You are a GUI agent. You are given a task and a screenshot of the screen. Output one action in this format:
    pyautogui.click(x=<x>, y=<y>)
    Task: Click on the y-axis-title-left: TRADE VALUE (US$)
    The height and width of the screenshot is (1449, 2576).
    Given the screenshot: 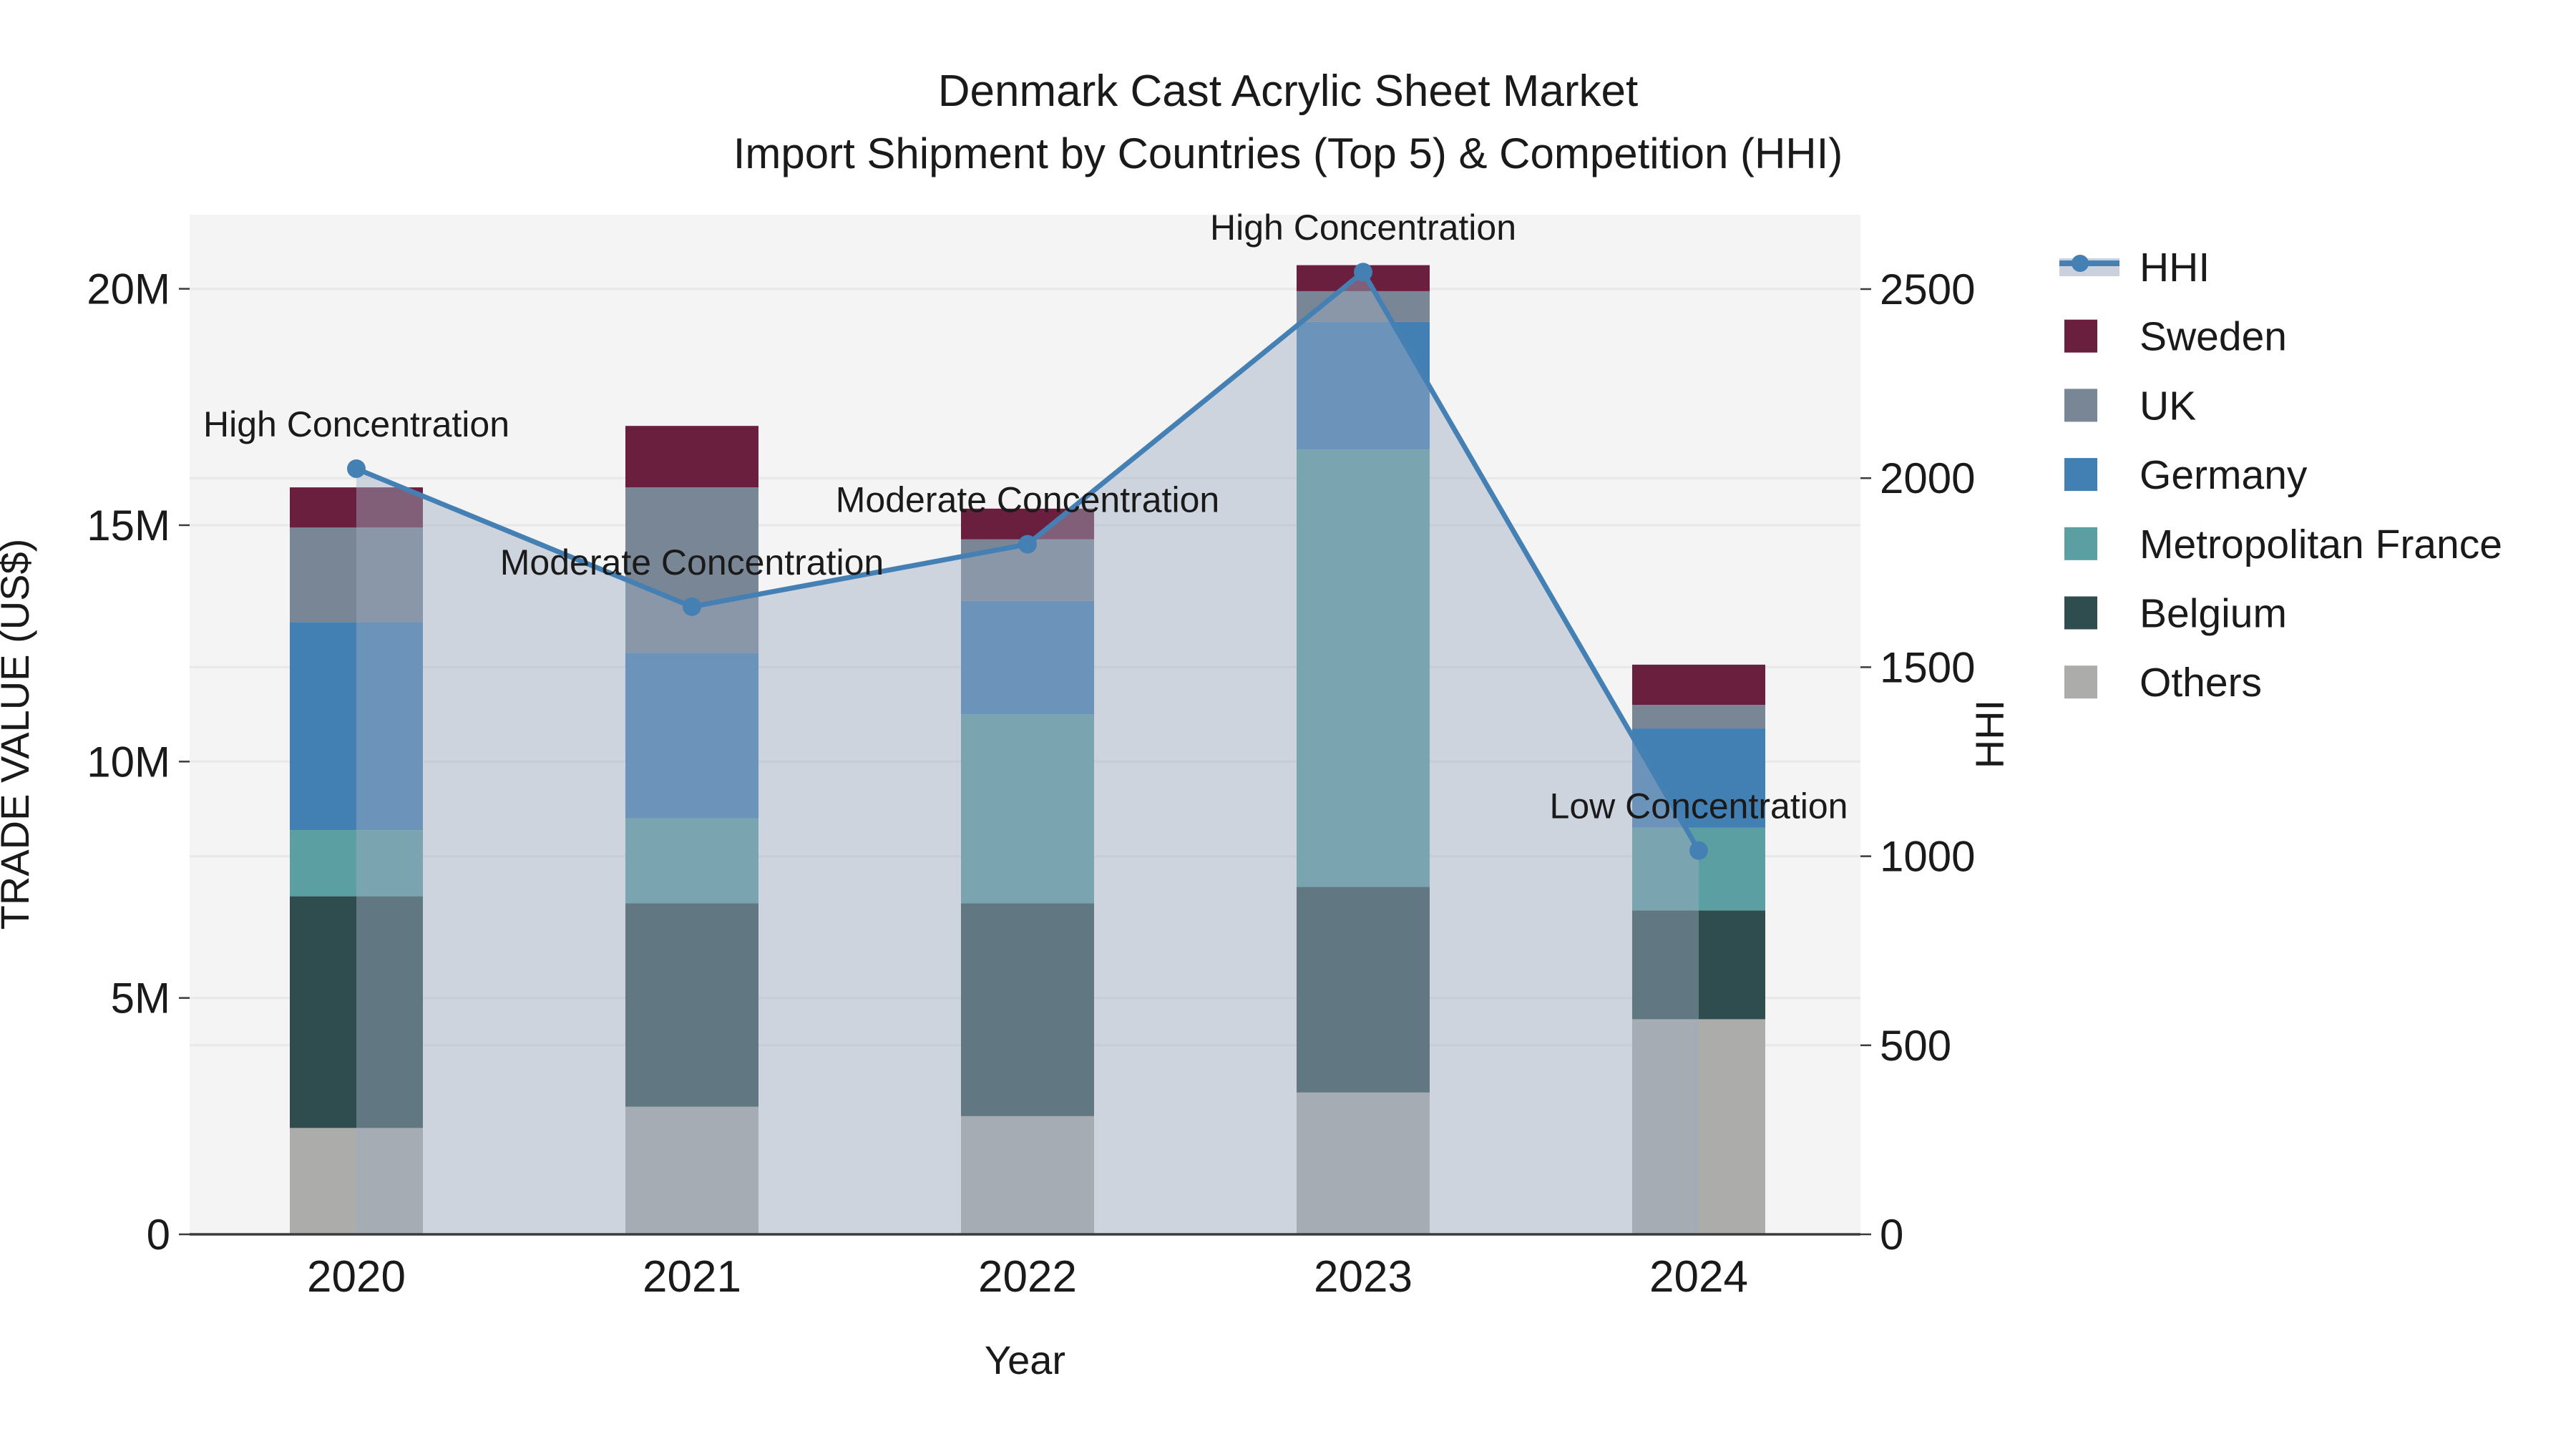 What is the action you would take?
    pyautogui.click(x=18, y=735)
    